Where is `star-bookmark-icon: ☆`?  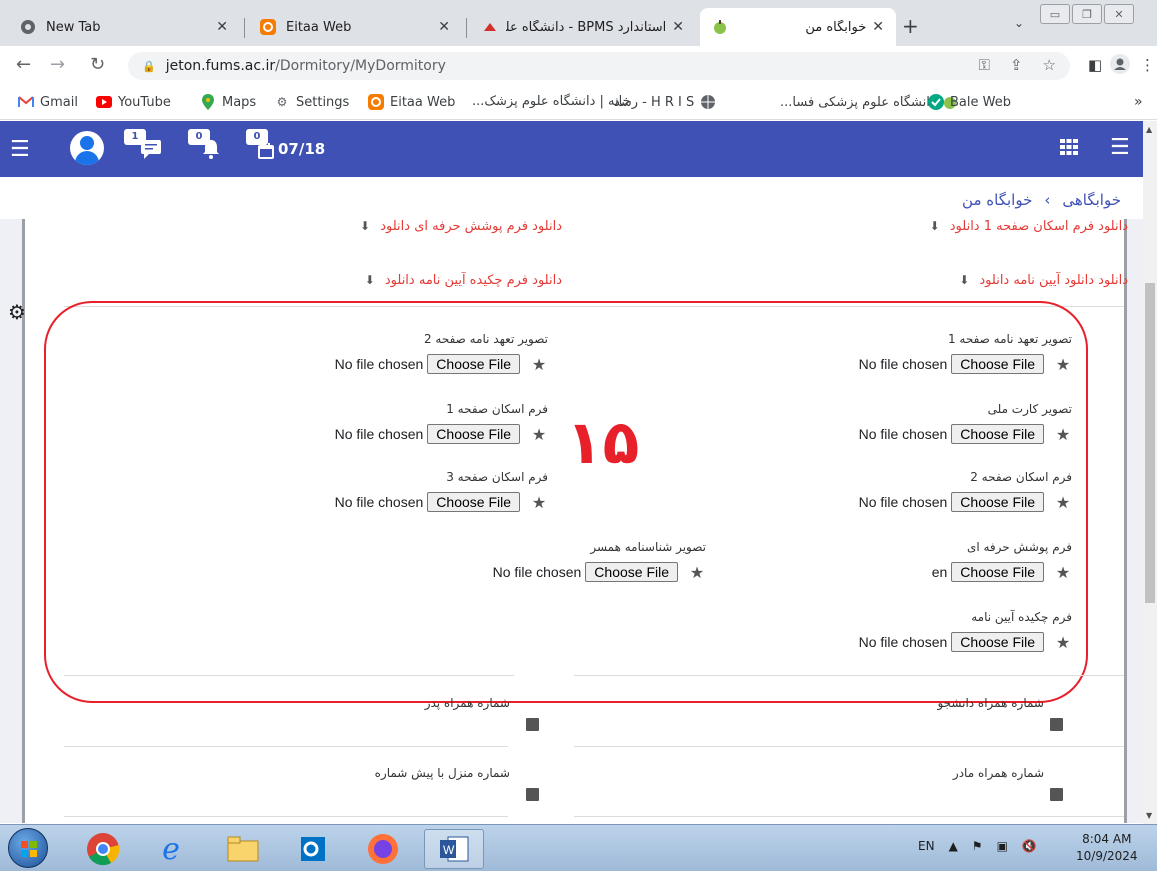 star-bookmark-icon: ☆ is located at coordinates (1049, 65).